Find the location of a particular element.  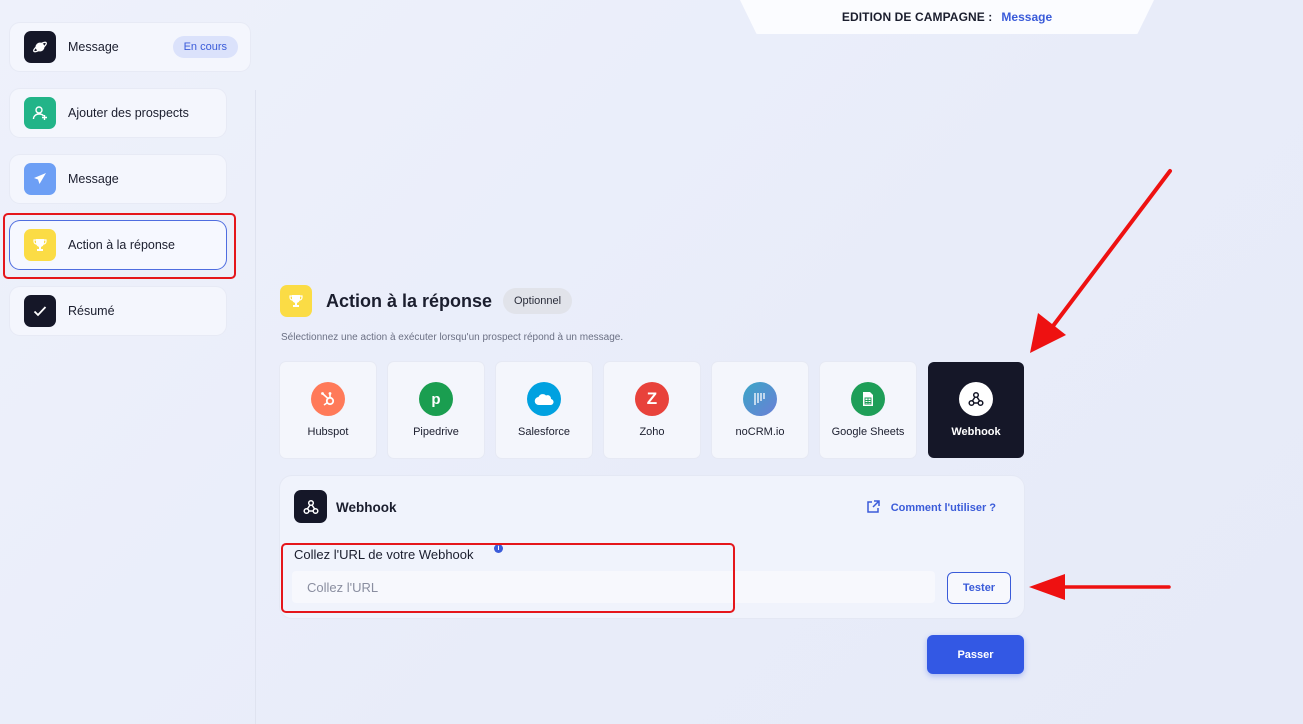

planet-icon is located at coordinates (40, 47).